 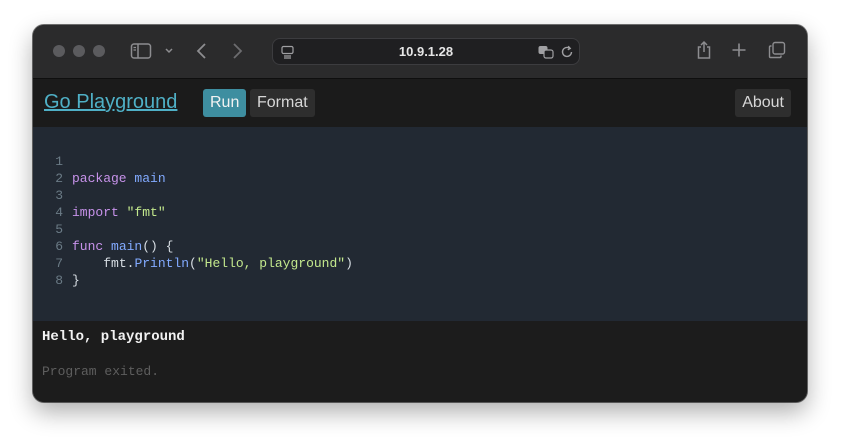 What do you see at coordinates (777, 50) in the screenshot?
I see `tab-overview-icon` at bounding box center [777, 50].